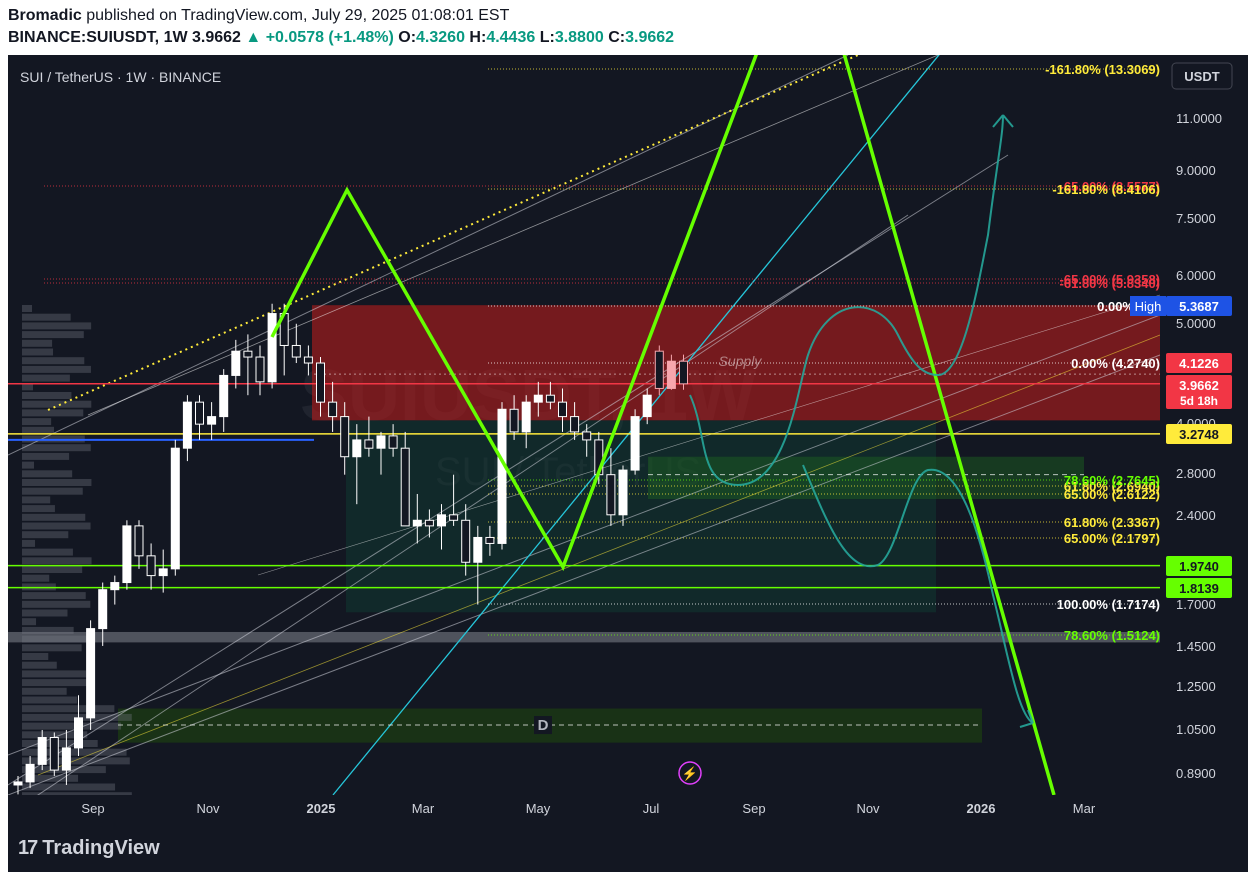  Describe the element at coordinates (1196, 646) in the screenshot. I see `y-tick-label: 1.4500` at that location.